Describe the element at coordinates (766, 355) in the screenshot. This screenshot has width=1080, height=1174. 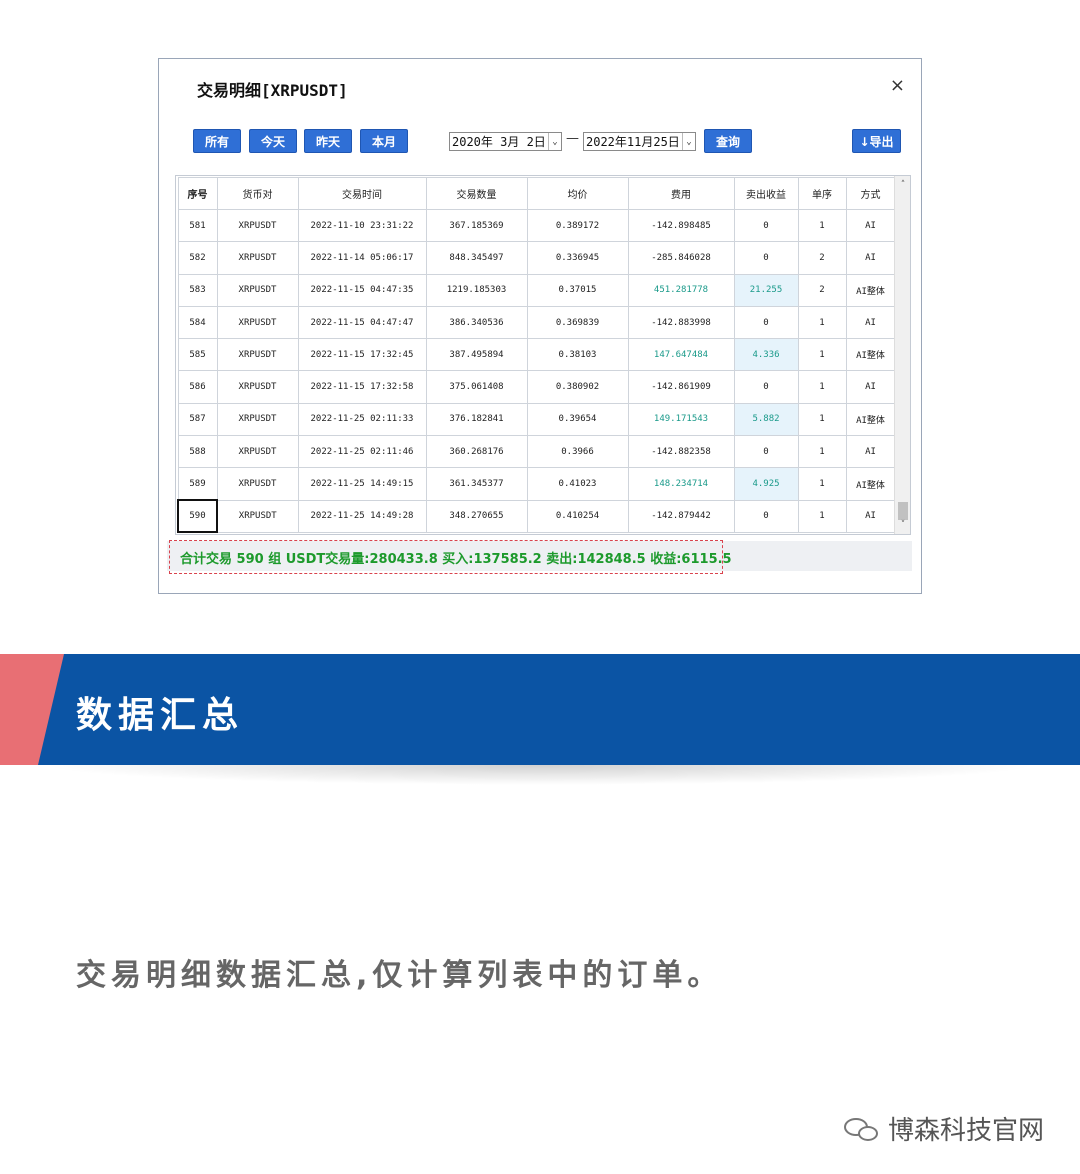
I see `table-cell: 4.336` at that location.